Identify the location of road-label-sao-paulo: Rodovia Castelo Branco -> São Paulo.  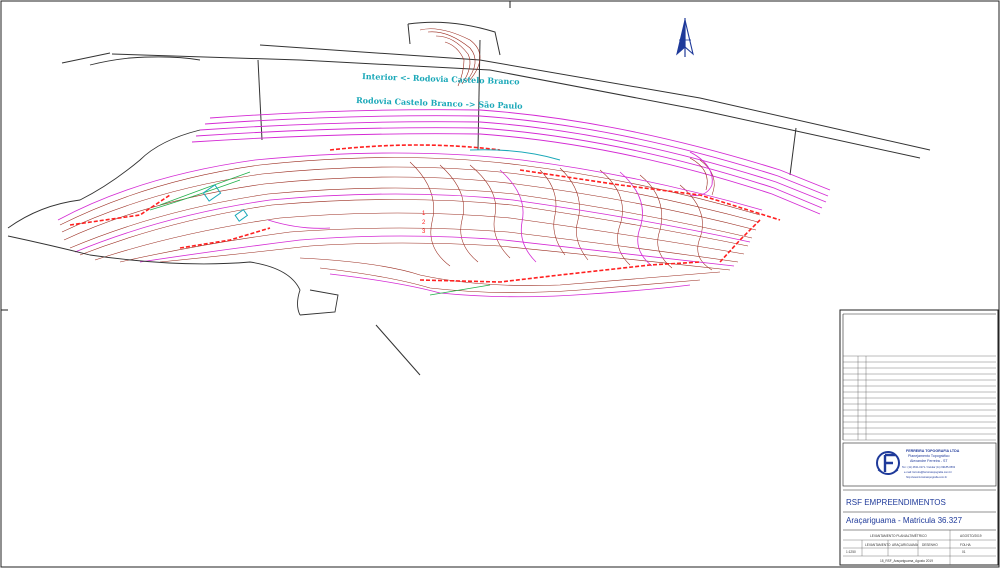
(440, 103).